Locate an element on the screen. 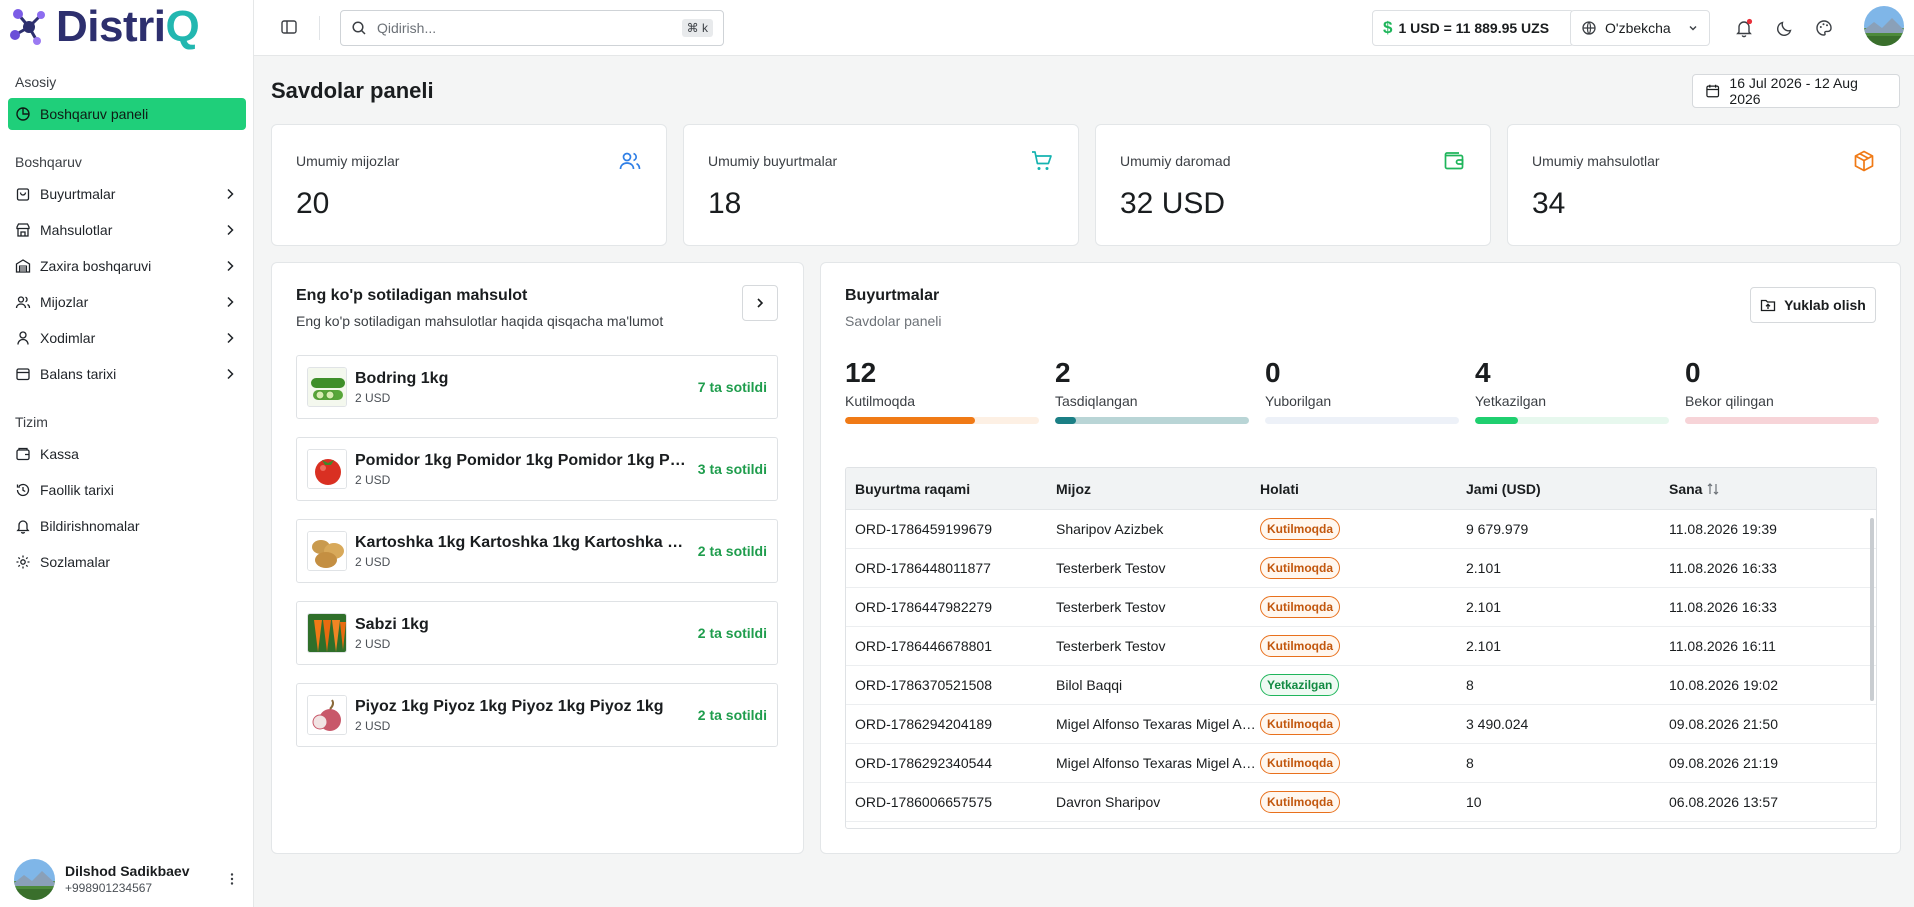  product-price: 2 USD is located at coordinates (373, 725).